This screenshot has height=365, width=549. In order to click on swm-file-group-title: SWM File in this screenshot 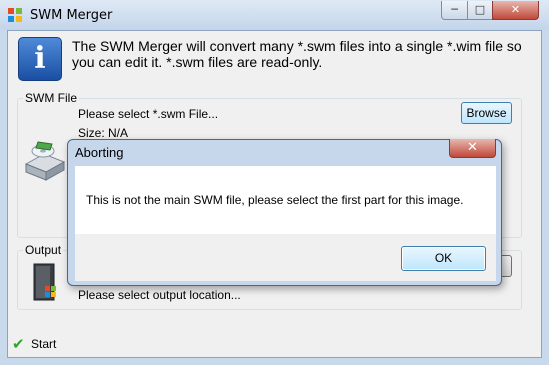, I will do `click(51, 98)`.